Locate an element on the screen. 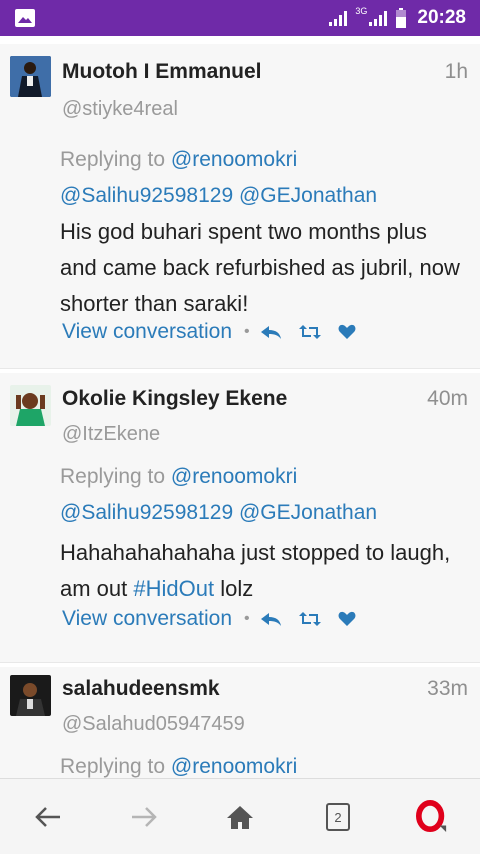 The height and width of the screenshot is (854, 480). author-handle: @Salahud05947459 is located at coordinates (153, 724).